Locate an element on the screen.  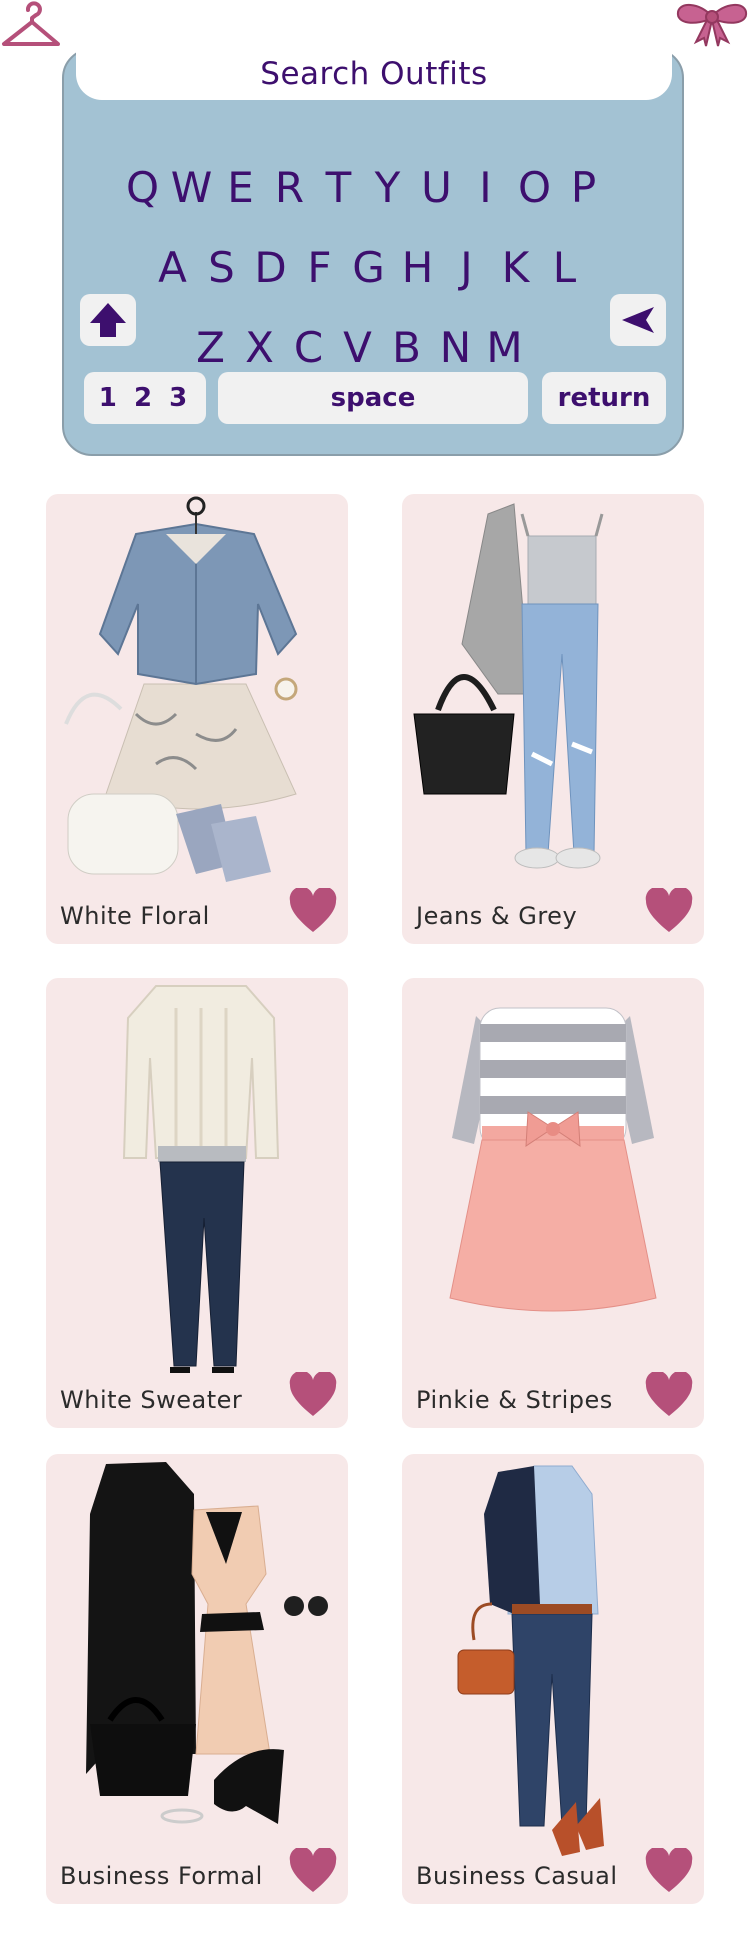
outfit-label: White Sweater is located at coordinates (151, 1400).